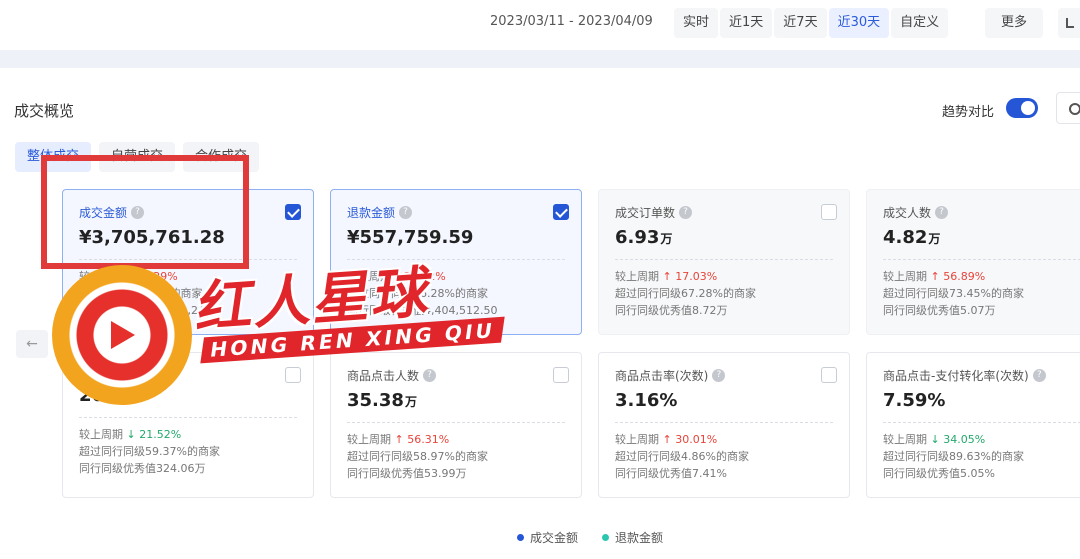  What do you see at coordinates (160, 434) in the screenshot?
I see `change-value: 21.52%` at bounding box center [160, 434].